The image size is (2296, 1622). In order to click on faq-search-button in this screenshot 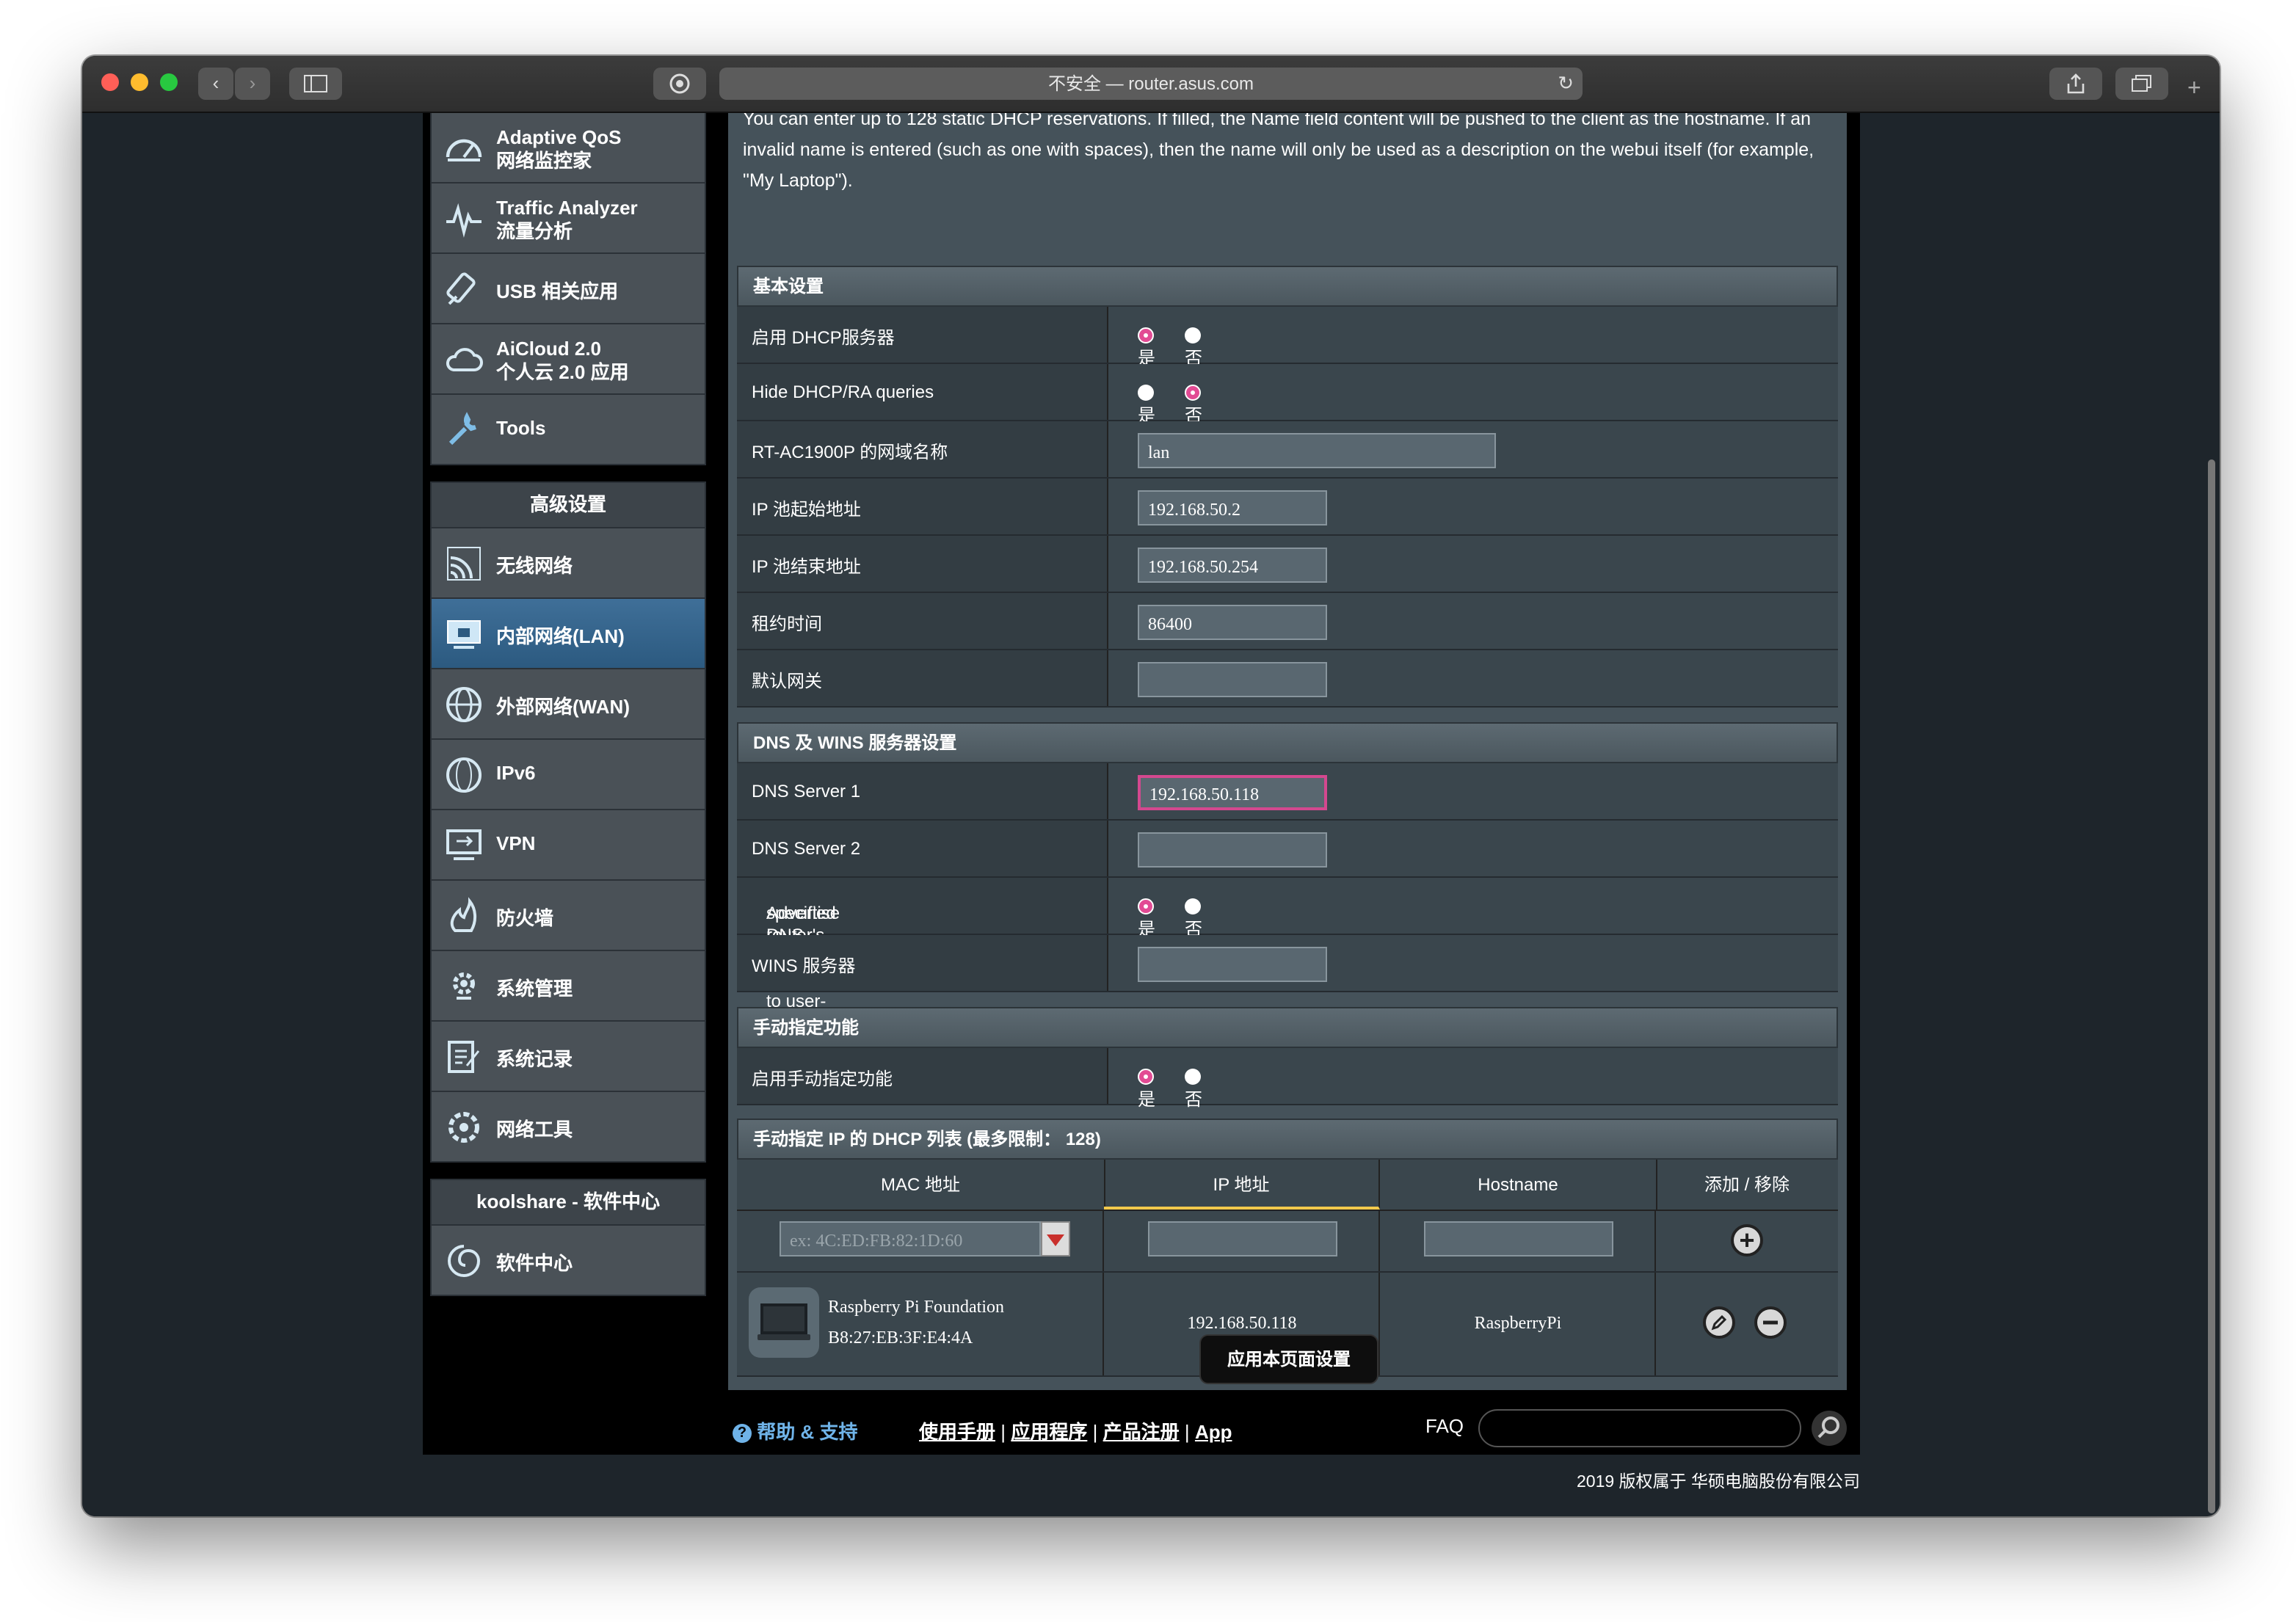, I will do `click(1829, 1428)`.